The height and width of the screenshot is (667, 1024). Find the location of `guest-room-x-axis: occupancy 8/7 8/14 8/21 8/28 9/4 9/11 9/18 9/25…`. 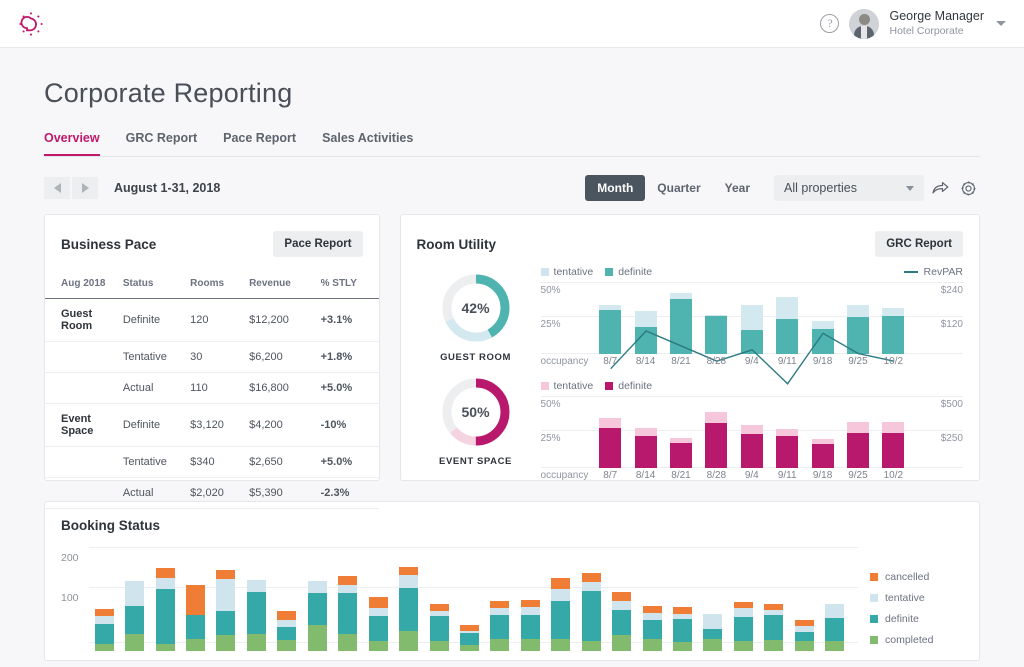

guest-room-x-axis: occupancy 8/7 8/14 8/21 8/28 9/4 9/11 9/18 9/25… is located at coordinates (752, 363).